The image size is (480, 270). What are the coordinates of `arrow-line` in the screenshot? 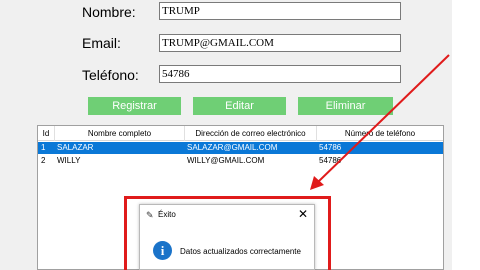 It's located at (383, 118).